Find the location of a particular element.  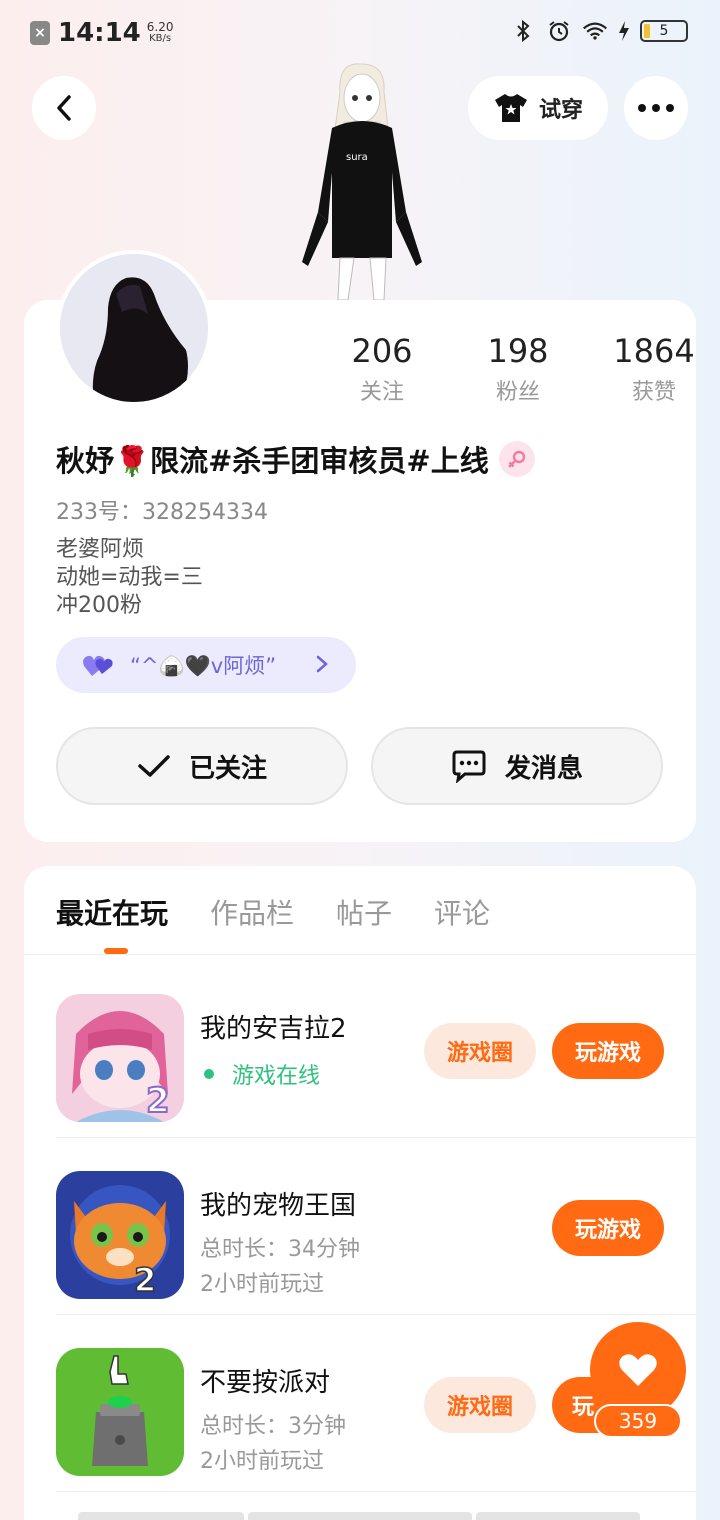

try-on-button: 试穿 is located at coordinates (538, 108).